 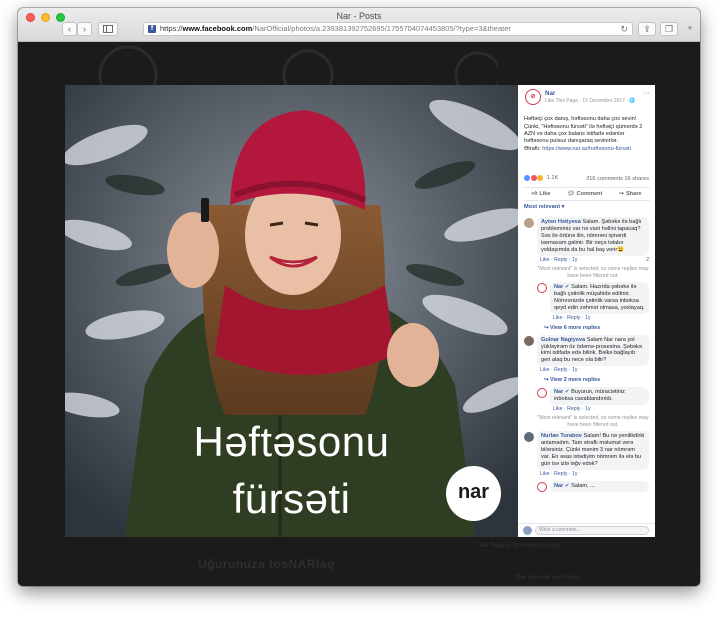 I want to click on comment-actions: Like · Reply · 1y 2, so click(x=594, y=260).